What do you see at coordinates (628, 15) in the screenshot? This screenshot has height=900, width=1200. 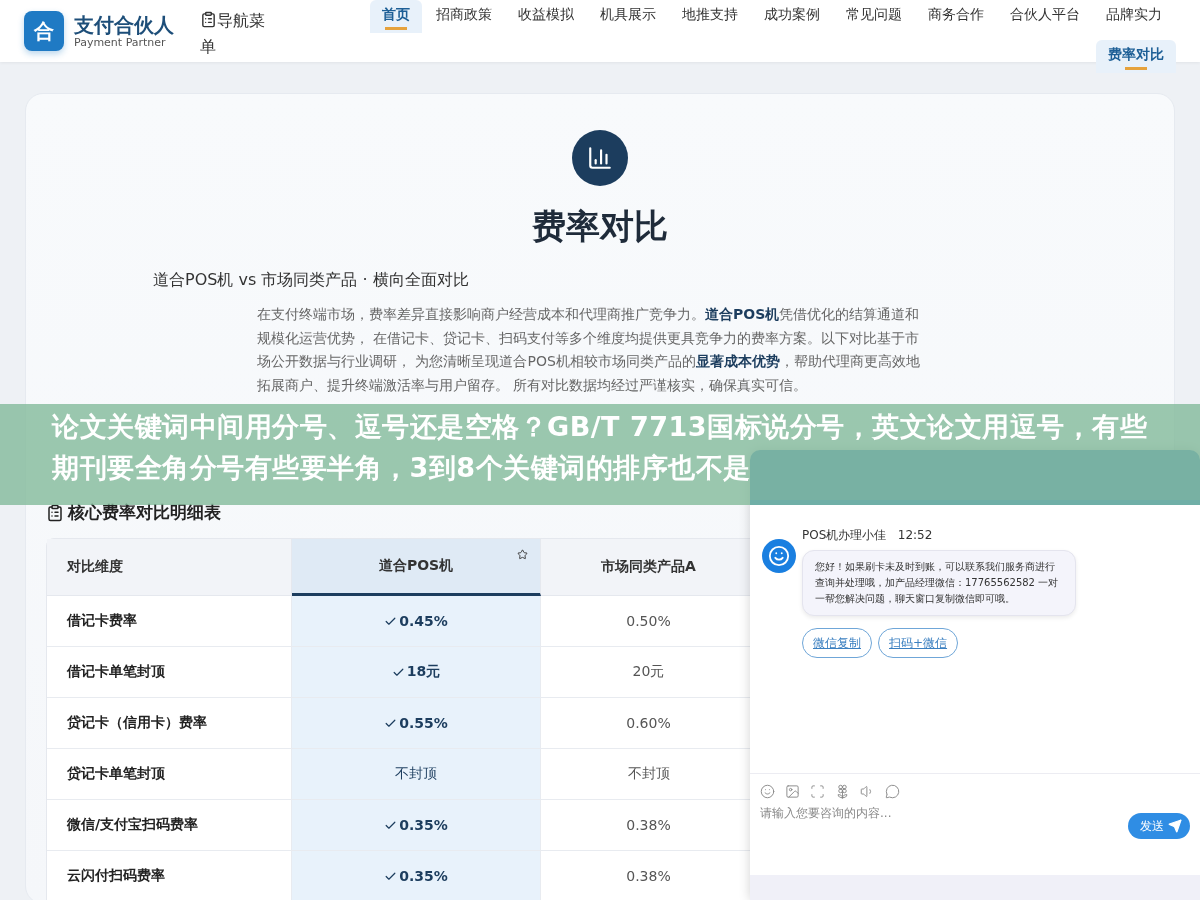 I see `nav-tab: 机具展示` at bounding box center [628, 15].